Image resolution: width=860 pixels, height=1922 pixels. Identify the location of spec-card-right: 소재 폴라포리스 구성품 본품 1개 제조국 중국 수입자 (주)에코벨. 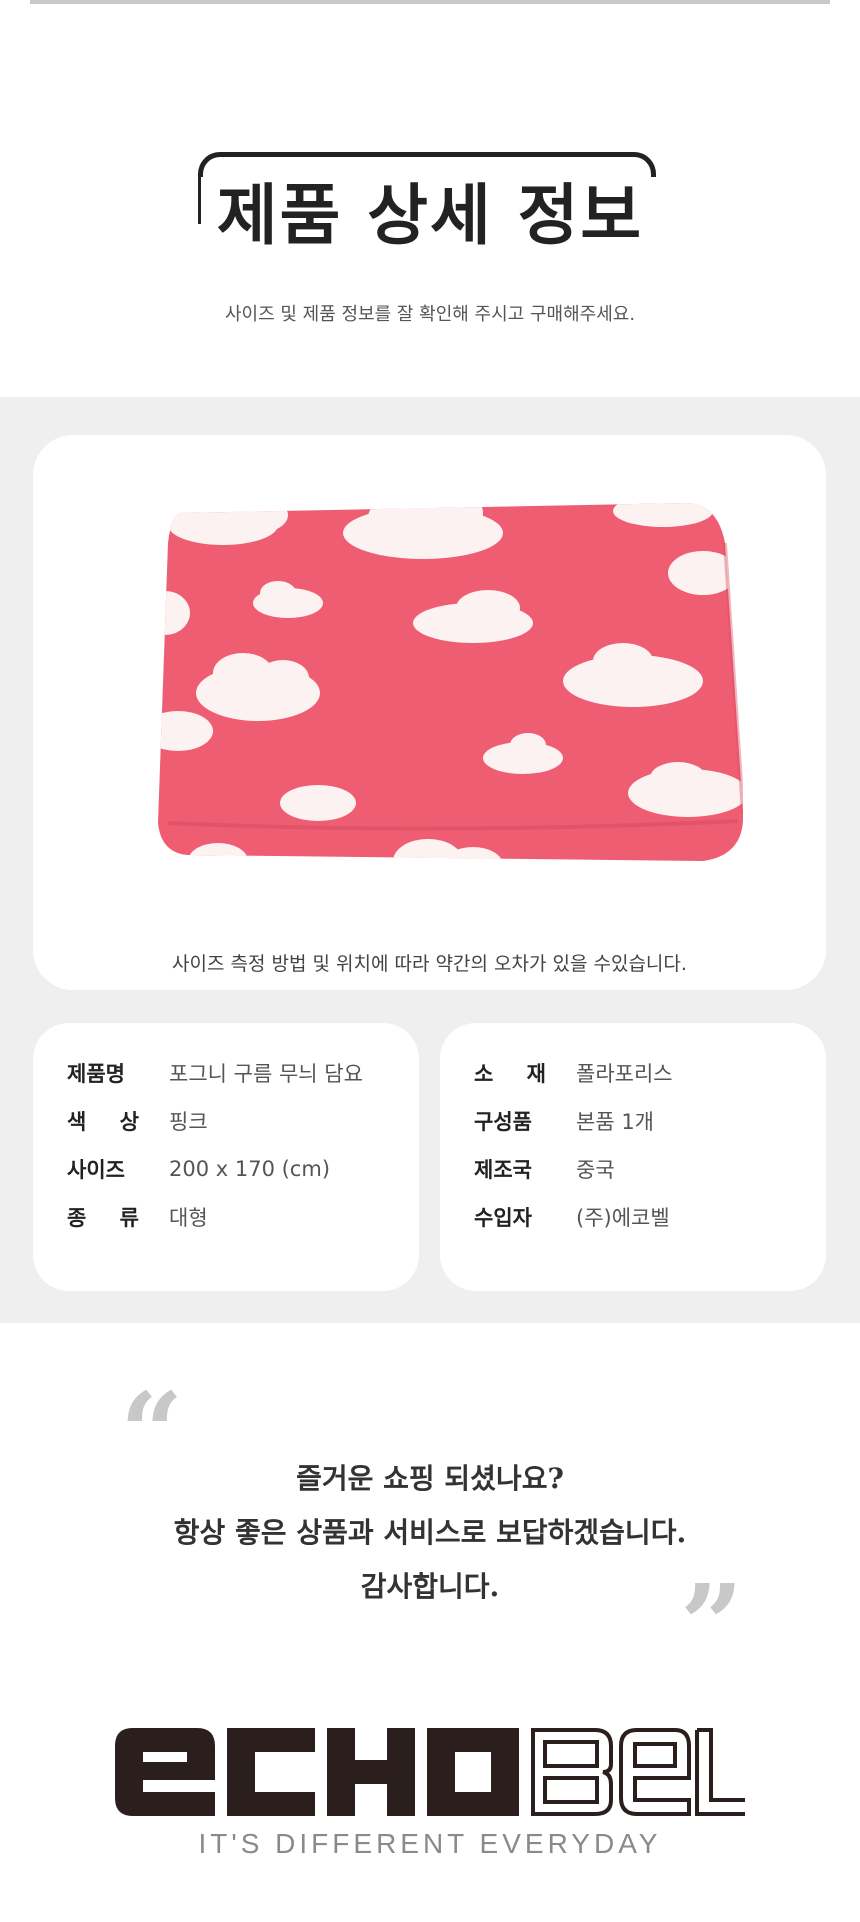
(633, 1157).